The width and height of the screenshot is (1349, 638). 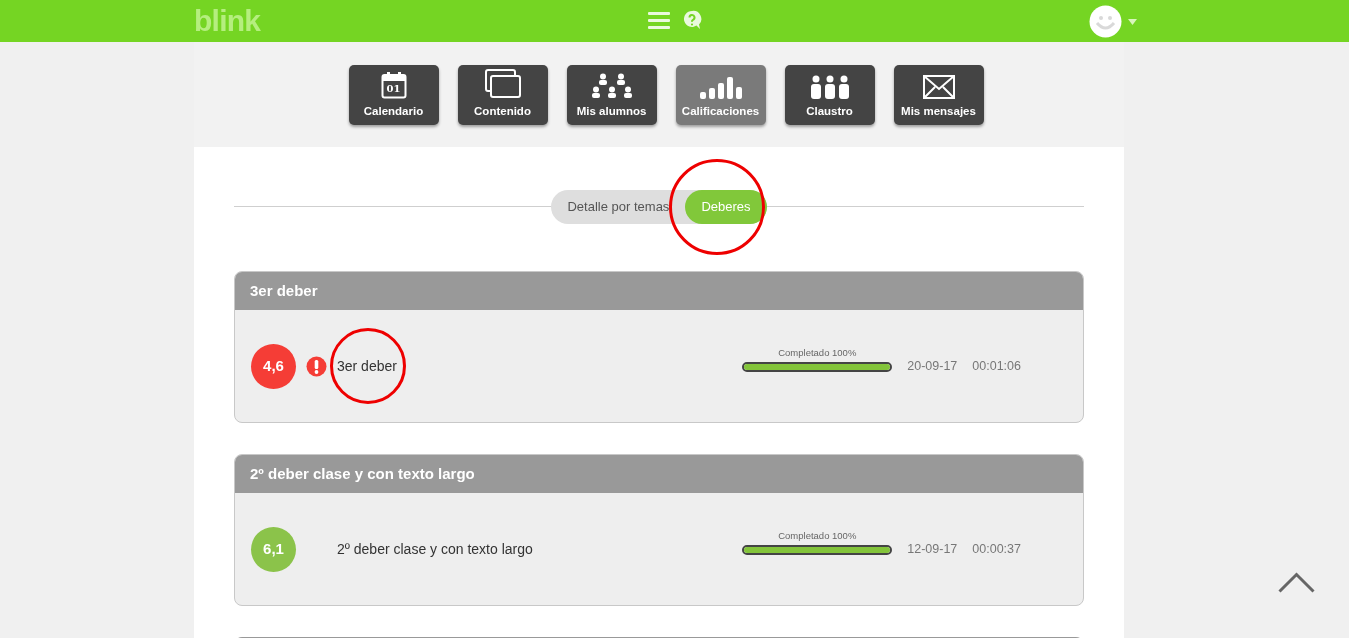 I want to click on card-title: 2º deber clase y con texto largo, so click(x=362, y=473).